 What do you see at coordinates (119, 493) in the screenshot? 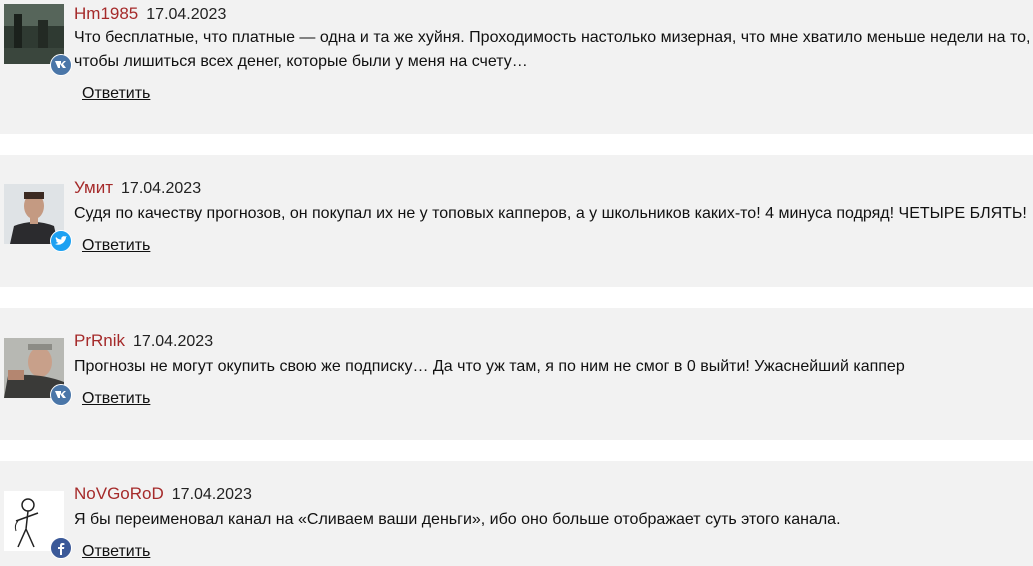
I see `comment-author: NoVGoRoD` at bounding box center [119, 493].